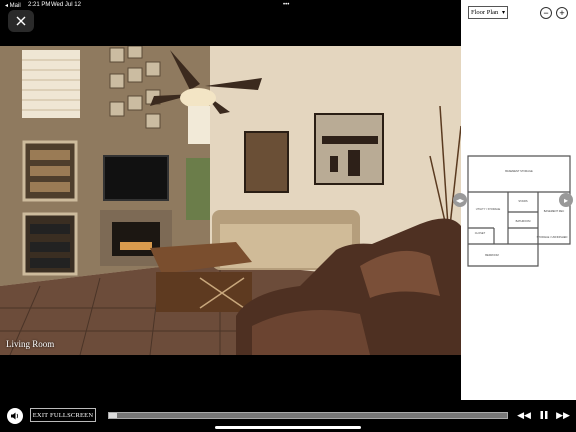  I want to click on chevron-right-icon: ▸, so click(565, 200).